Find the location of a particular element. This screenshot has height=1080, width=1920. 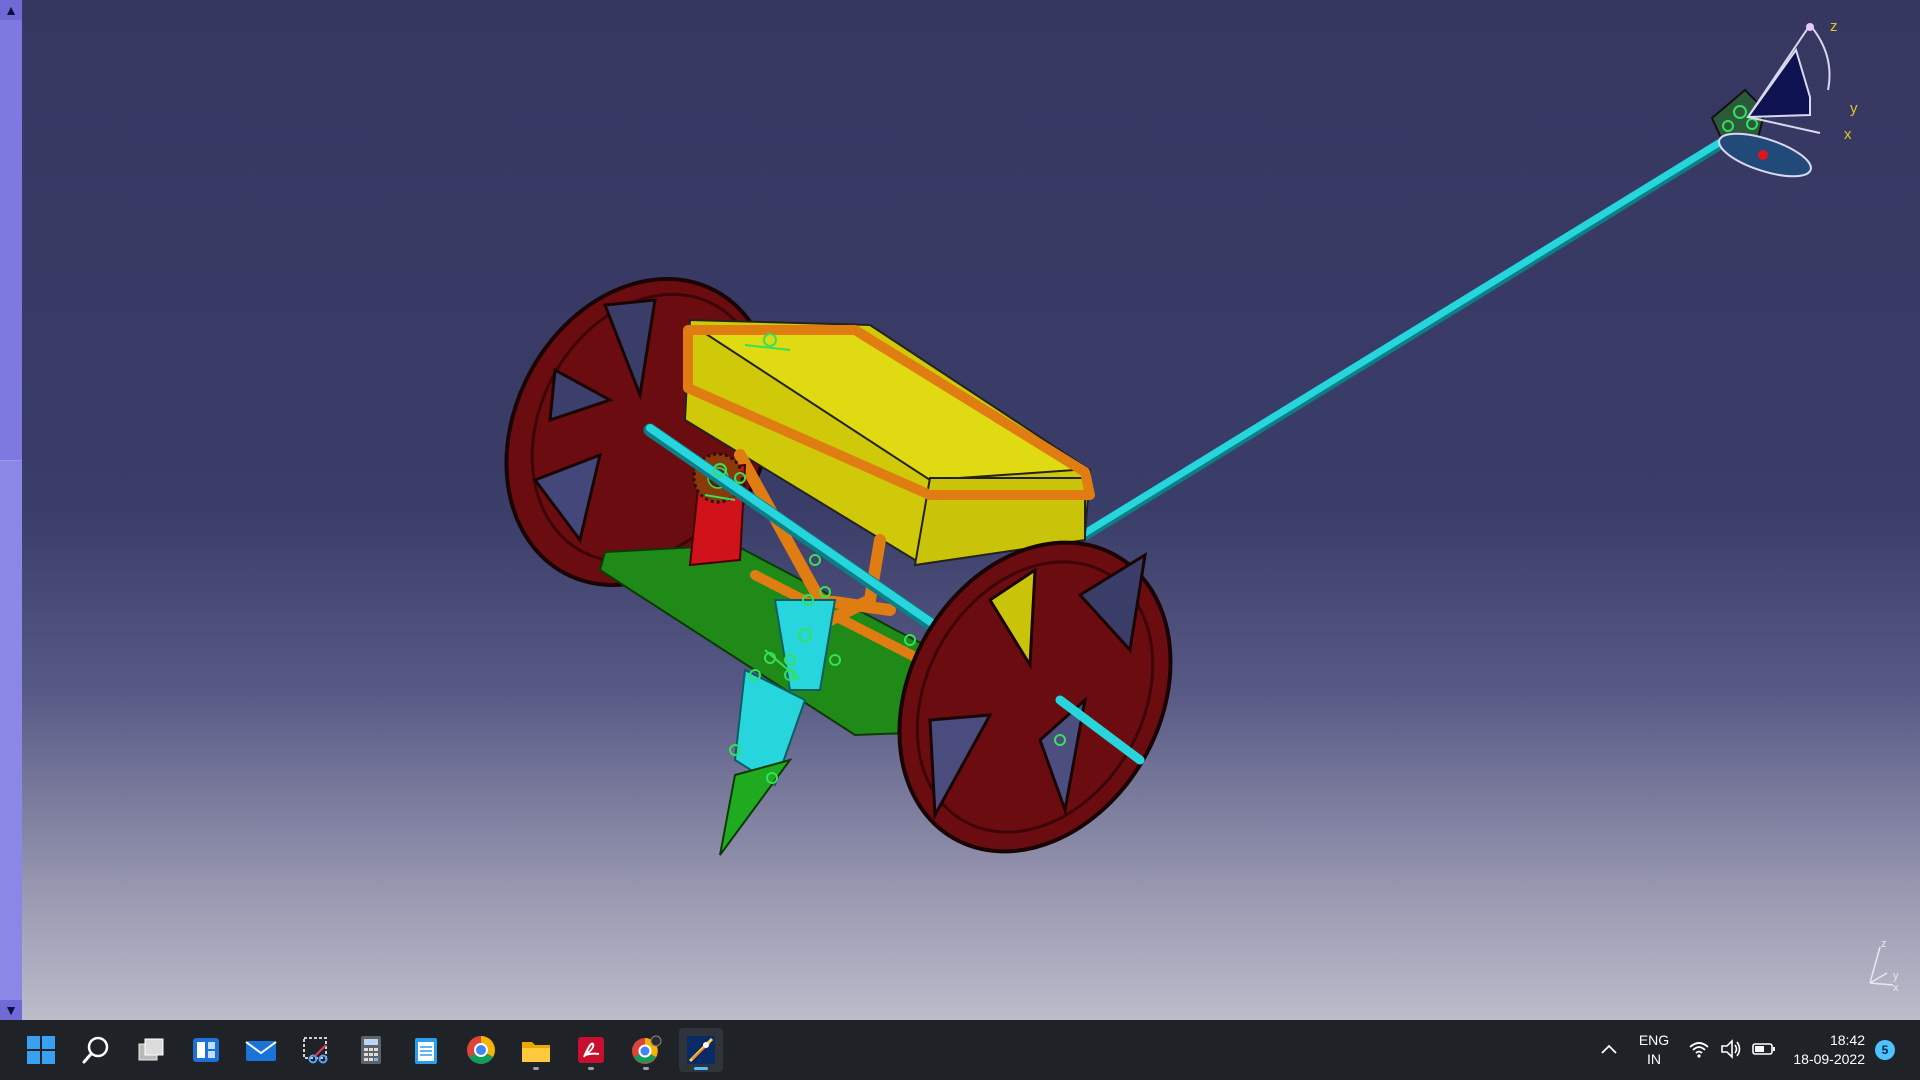

task-view-icon is located at coordinates (151, 1049).